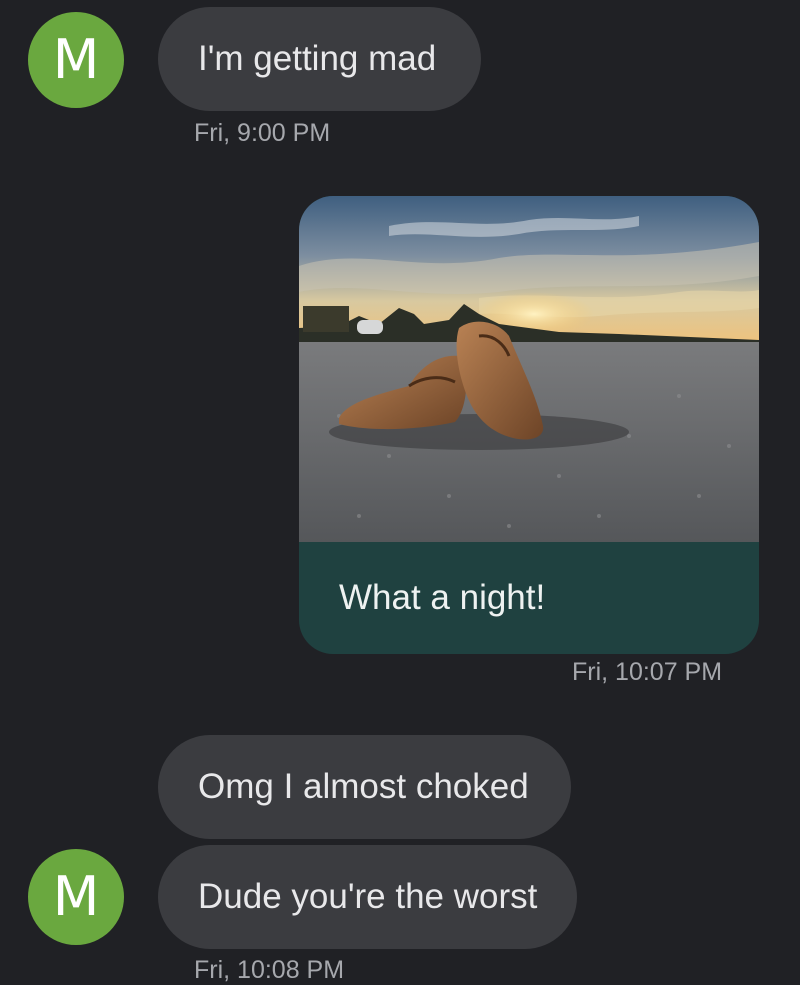 The height and width of the screenshot is (985, 800). What do you see at coordinates (262, 133) in the screenshot?
I see `message-timestamp: Fri, 9:00 PM` at bounding box center [262, 133].